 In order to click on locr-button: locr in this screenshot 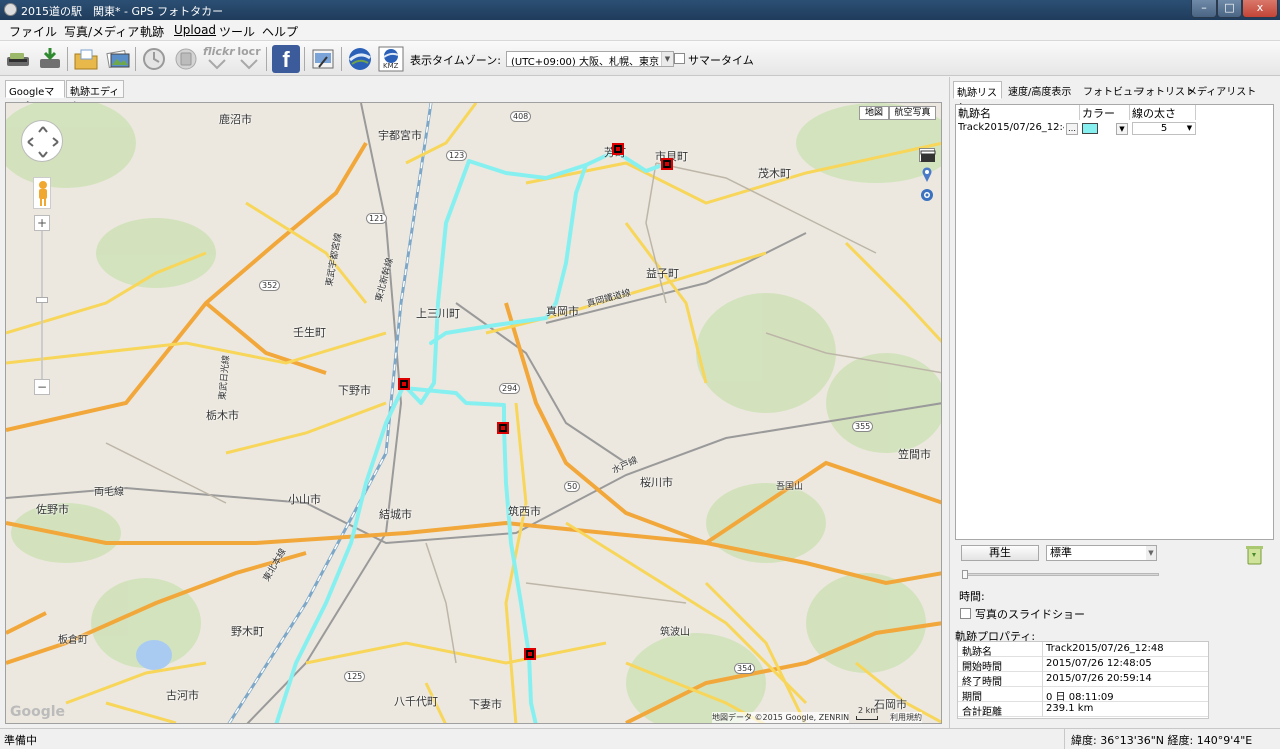, I will do `click(249, 59)`.